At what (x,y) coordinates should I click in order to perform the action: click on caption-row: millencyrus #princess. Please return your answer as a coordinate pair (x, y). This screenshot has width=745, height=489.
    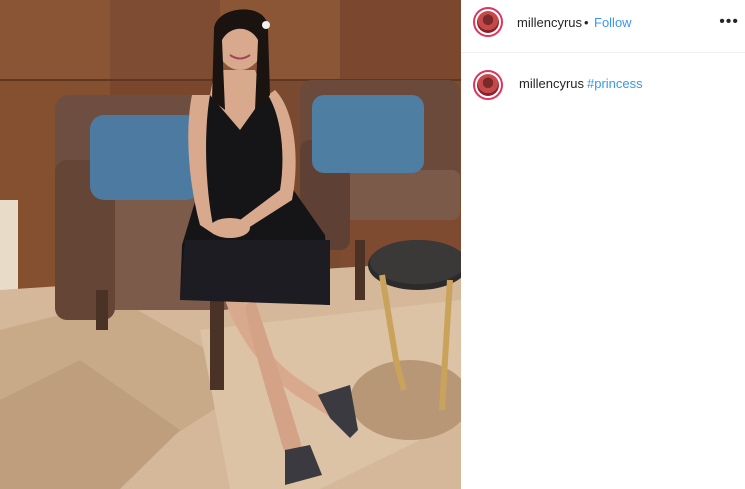
    Looking at the image, I should click on (603, 82).